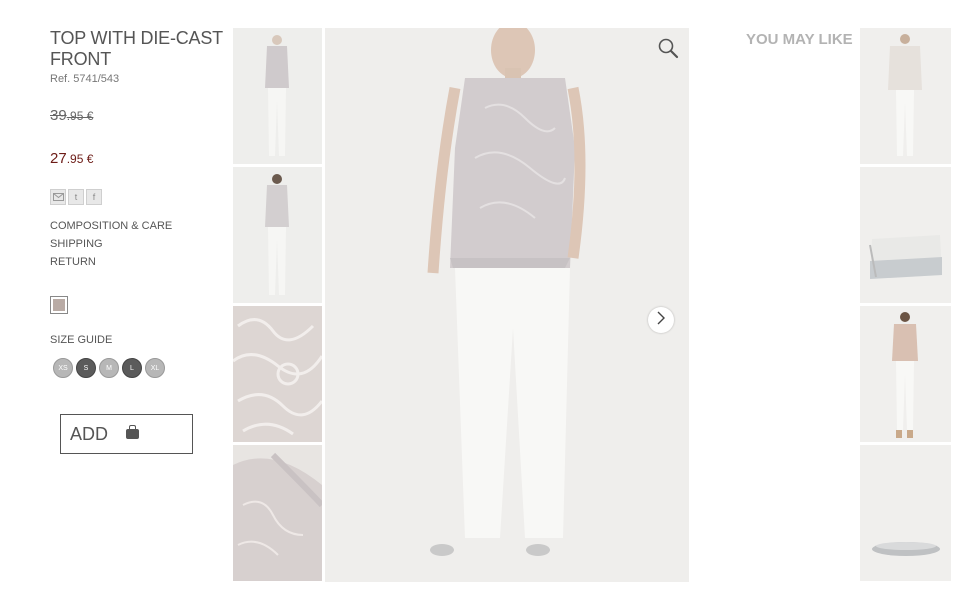  What do you see at coordinates (277, 96) in the screenshot?
I see `thumbnail-front` at bounding box center [277, 96].